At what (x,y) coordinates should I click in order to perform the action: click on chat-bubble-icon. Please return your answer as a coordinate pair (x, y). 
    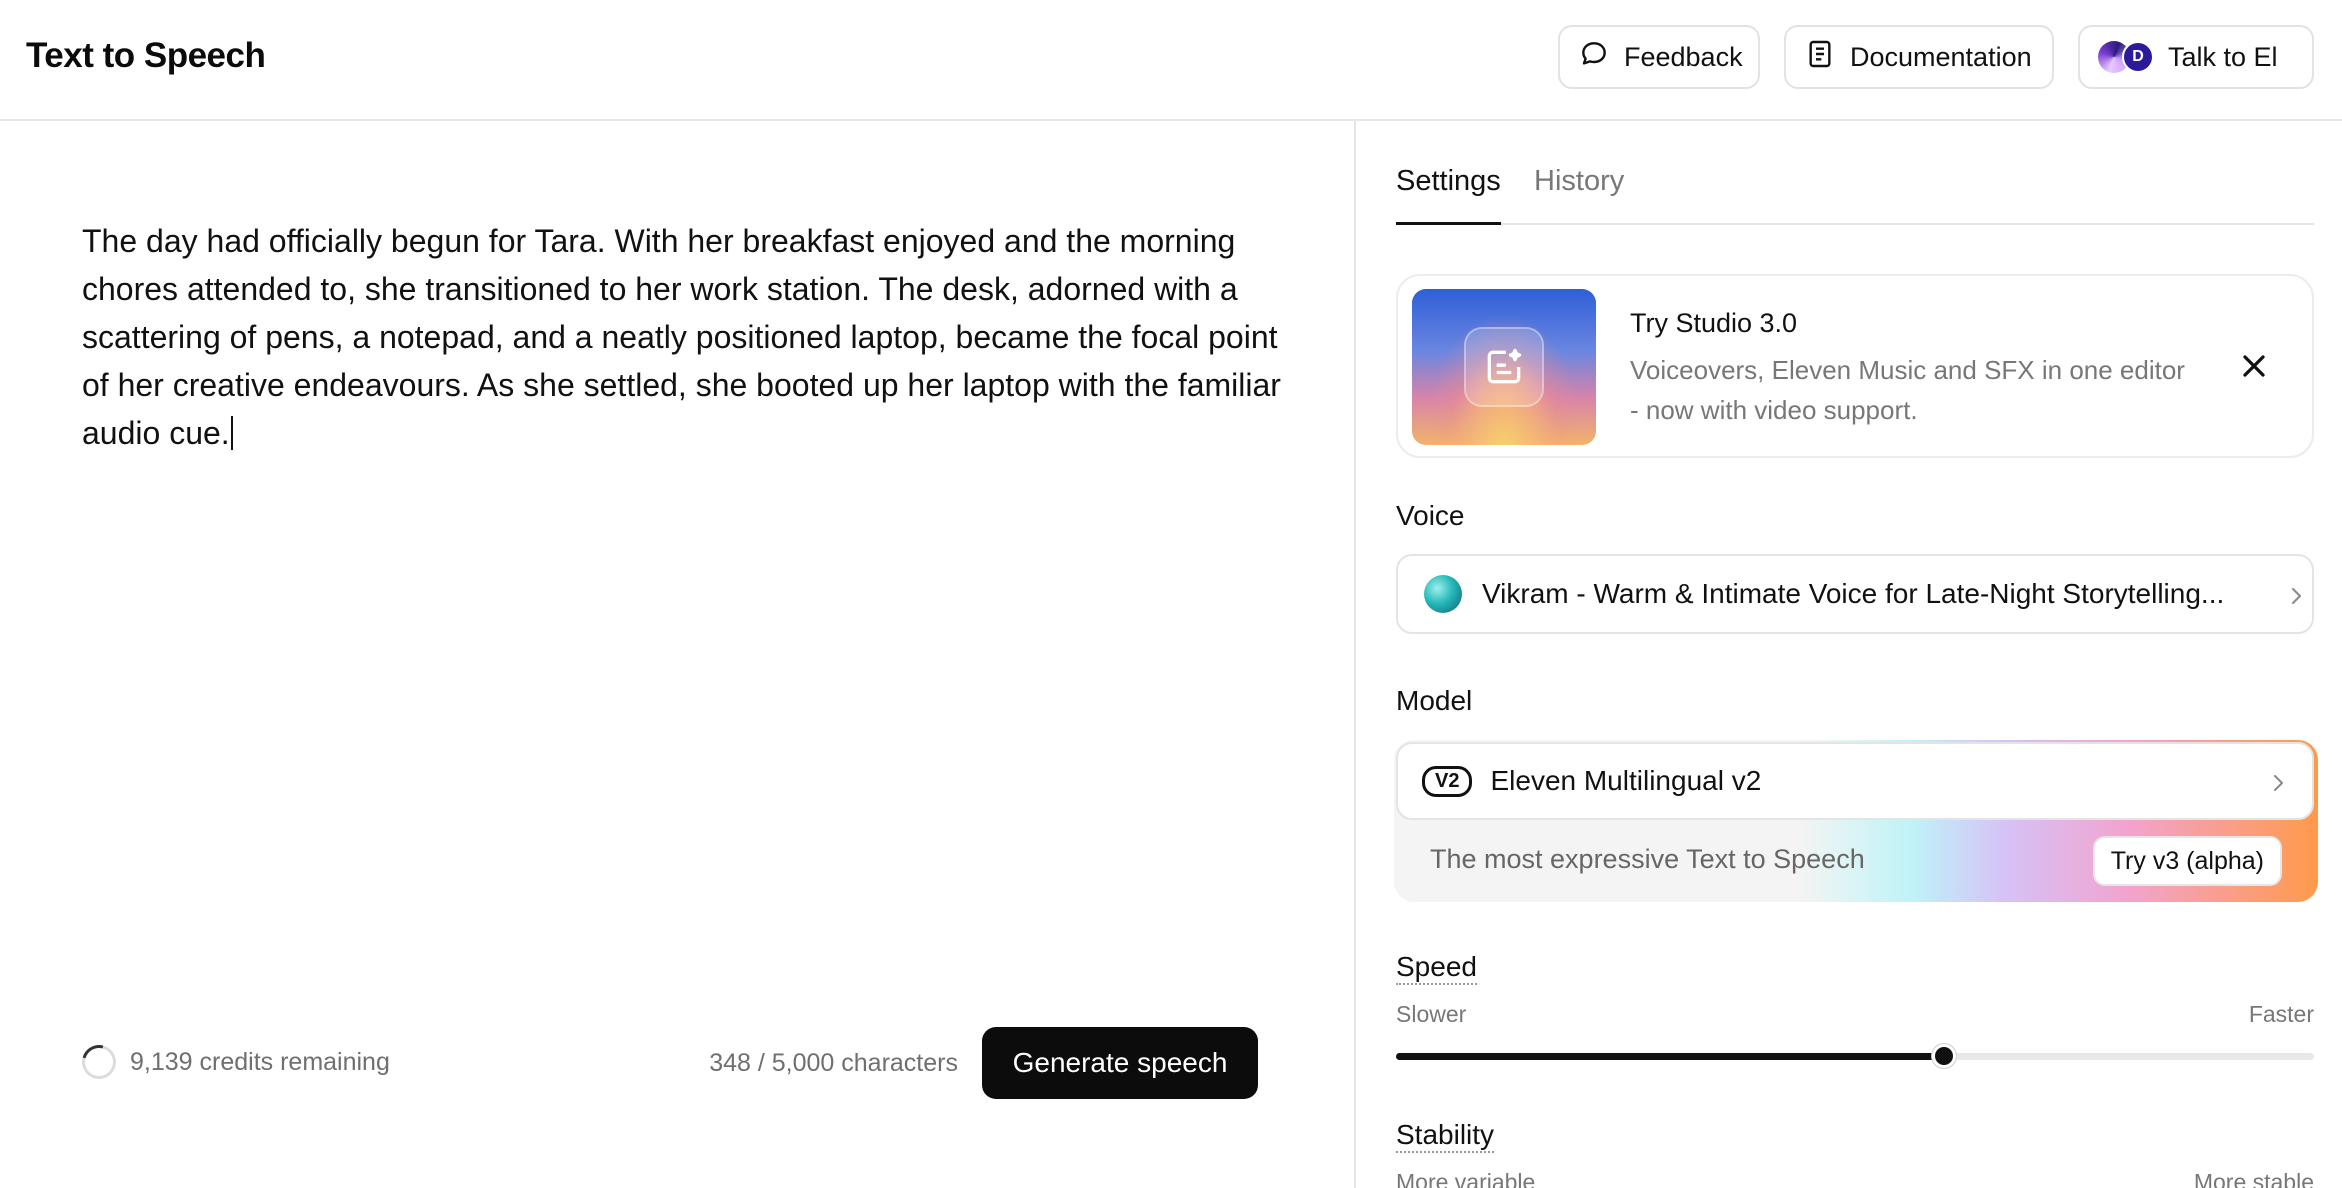
    Looking at the image, I should click on (1594, 57).